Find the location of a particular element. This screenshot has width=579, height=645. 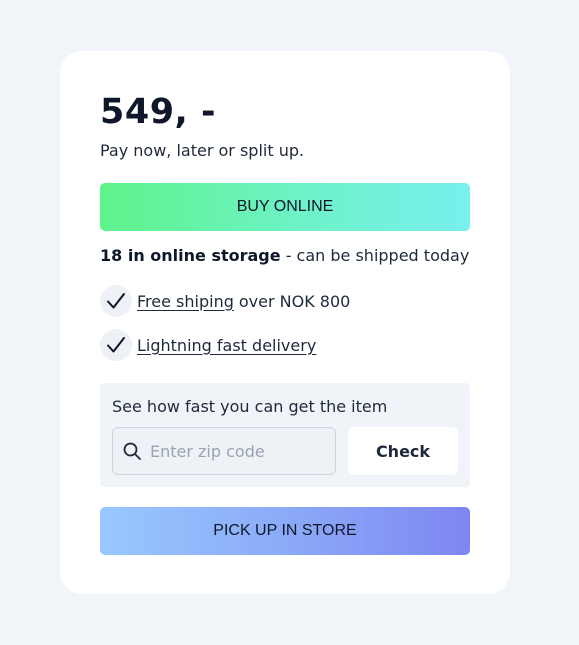

feature-free-shipping: Free shiping over NOK 800 is located at coordinates (225, 301).